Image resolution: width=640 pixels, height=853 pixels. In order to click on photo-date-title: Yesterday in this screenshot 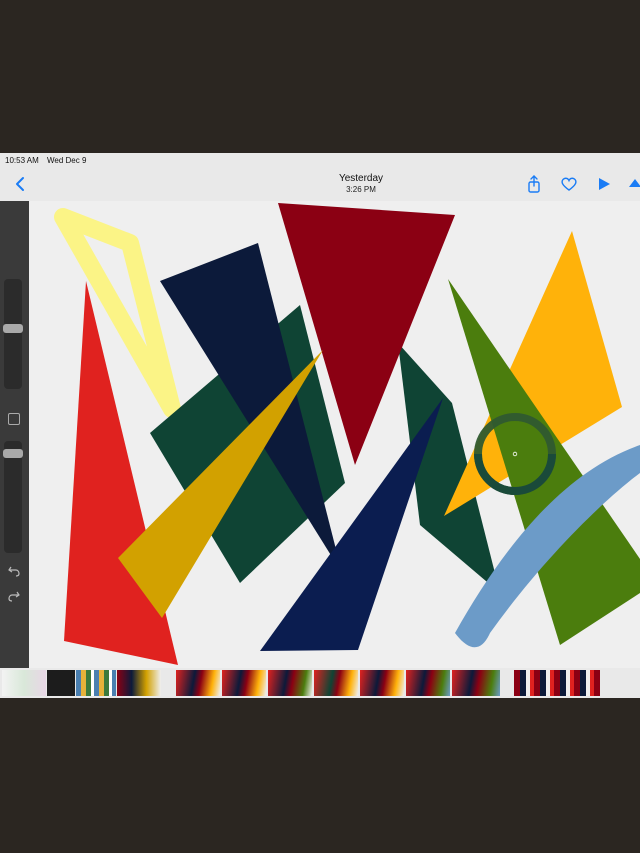, I will do `click(361, 178)`.